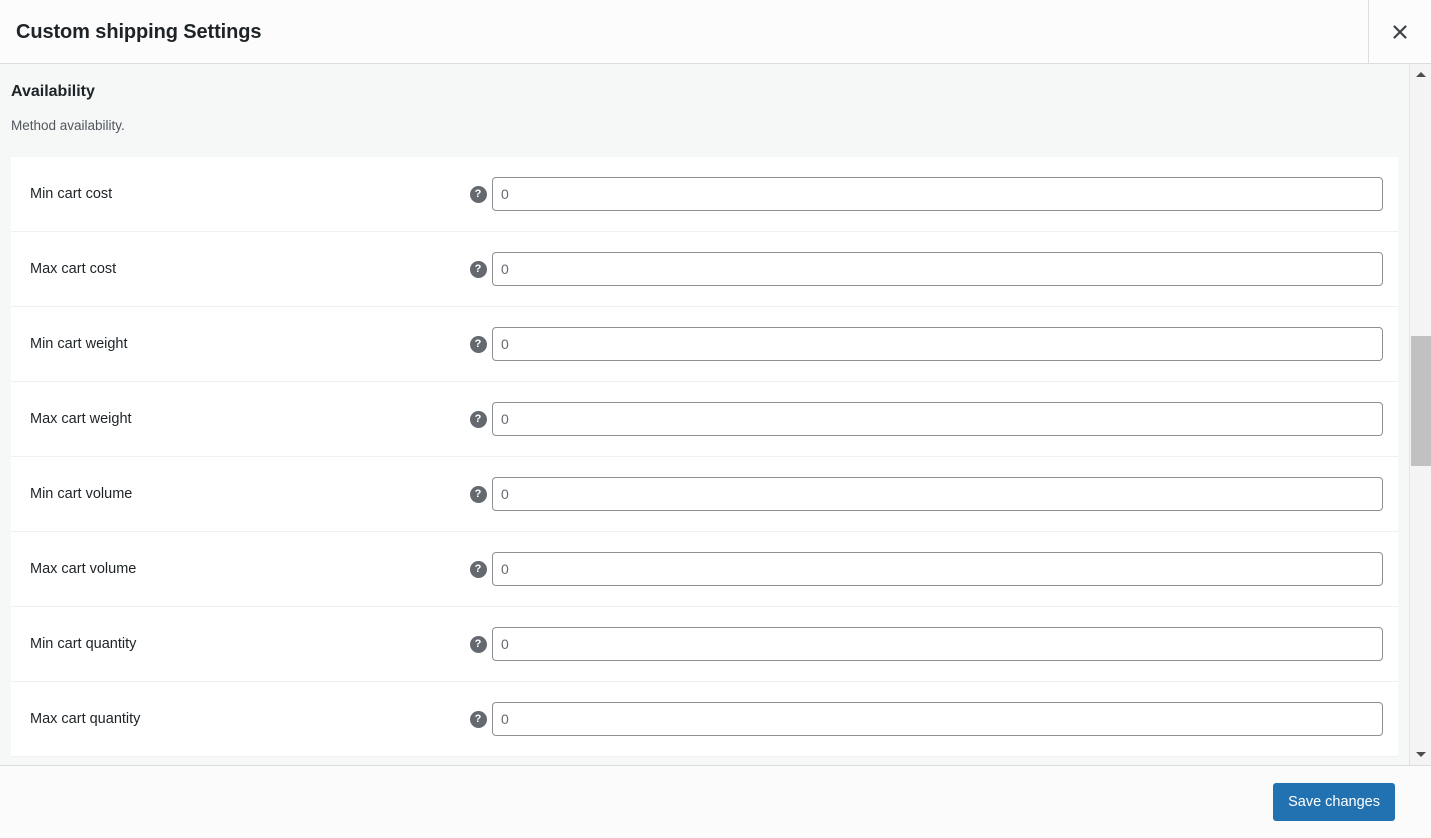 This screenshot has height=838, width=1431. What do you see at coordinates (73, 269) in the screenshot?
I see `field-label: Max cart cost` at bounding box center [73, 269].